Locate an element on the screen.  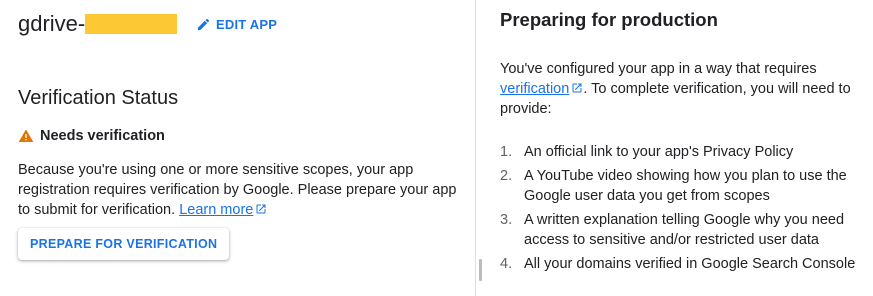
verification-heading: Verification Status is located at coordinates (98, 98).